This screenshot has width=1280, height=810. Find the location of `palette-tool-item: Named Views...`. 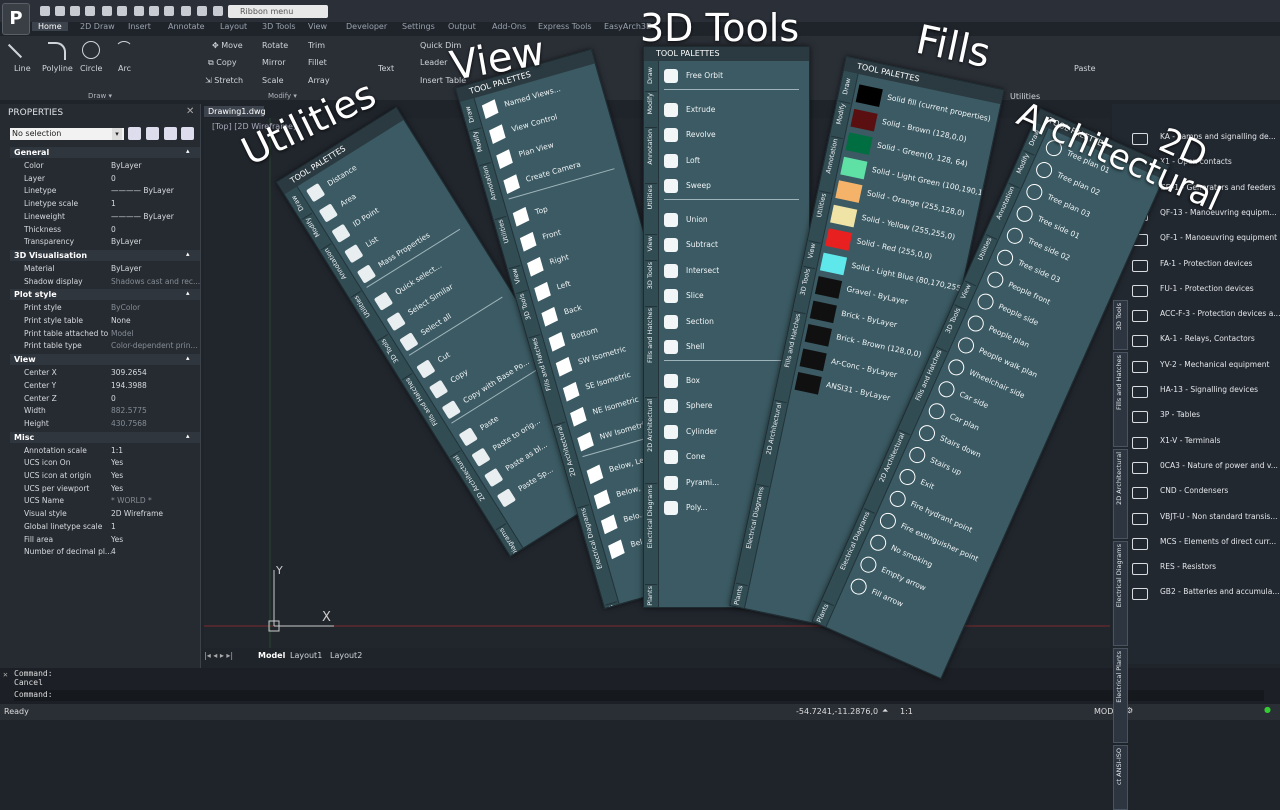

palette-tool-item: Named Views... is located at coordinates (532, 96).